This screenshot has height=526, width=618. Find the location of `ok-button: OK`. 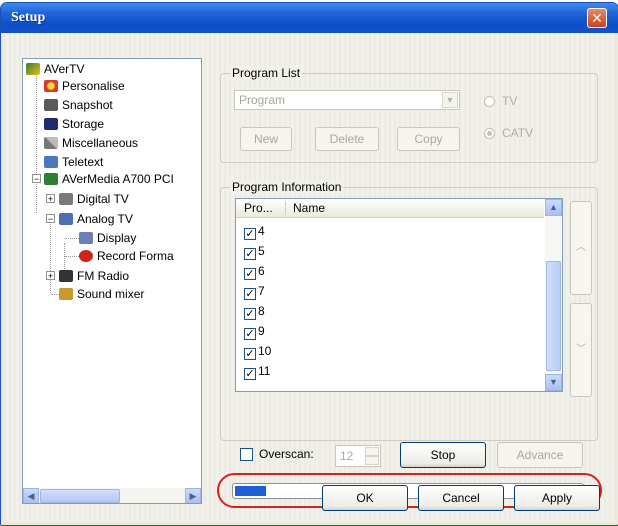

ok-button: OK is located at coordinates (365, 498).